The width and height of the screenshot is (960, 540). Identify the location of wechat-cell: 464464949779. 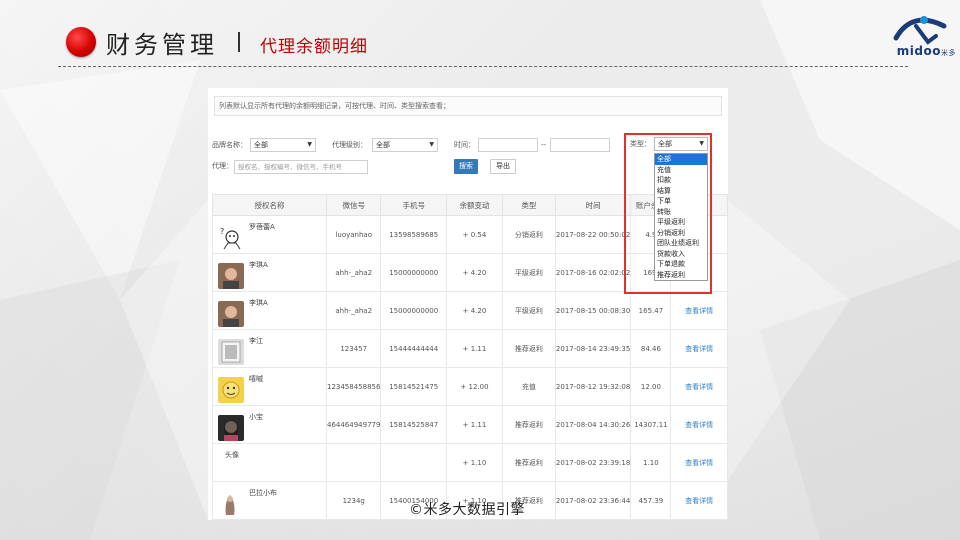
(353, 424).